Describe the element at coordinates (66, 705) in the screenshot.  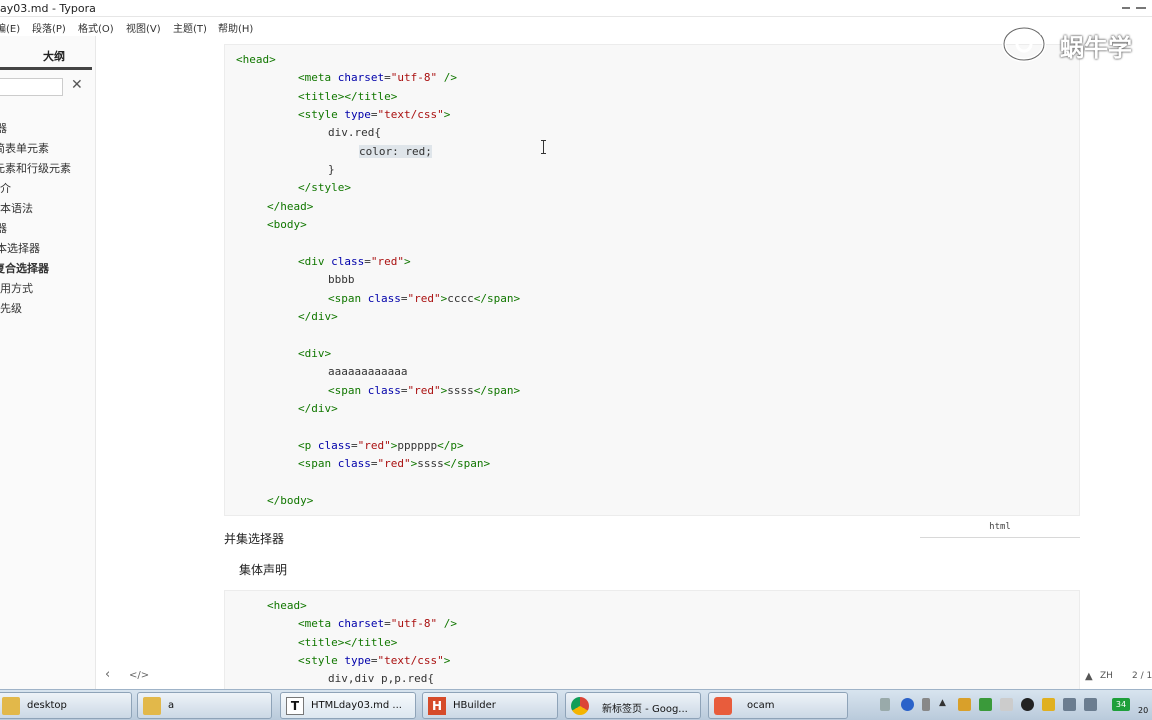
I see `taskbar-item-desktop: desktop` at that location.